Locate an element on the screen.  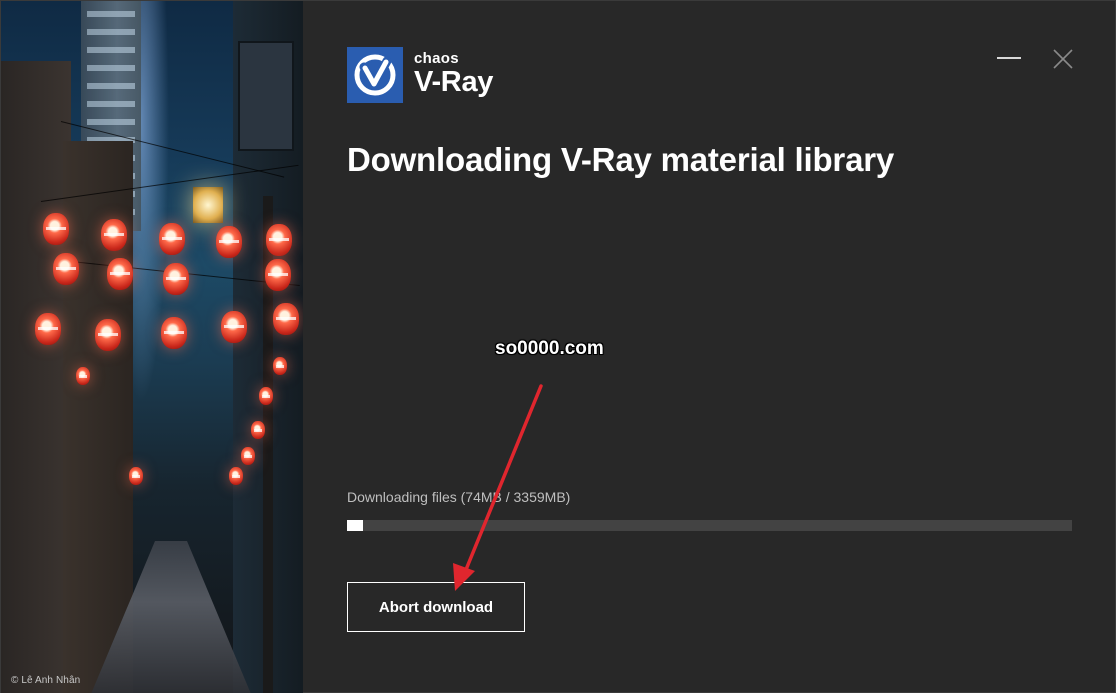
vray-logo-icon is located at coordinates (375, 75).